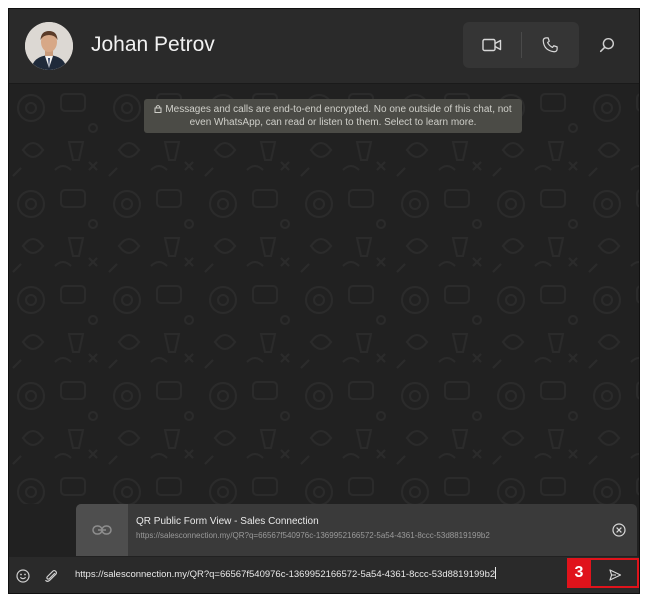  I want to click on avatar-image, so click(49, 46).